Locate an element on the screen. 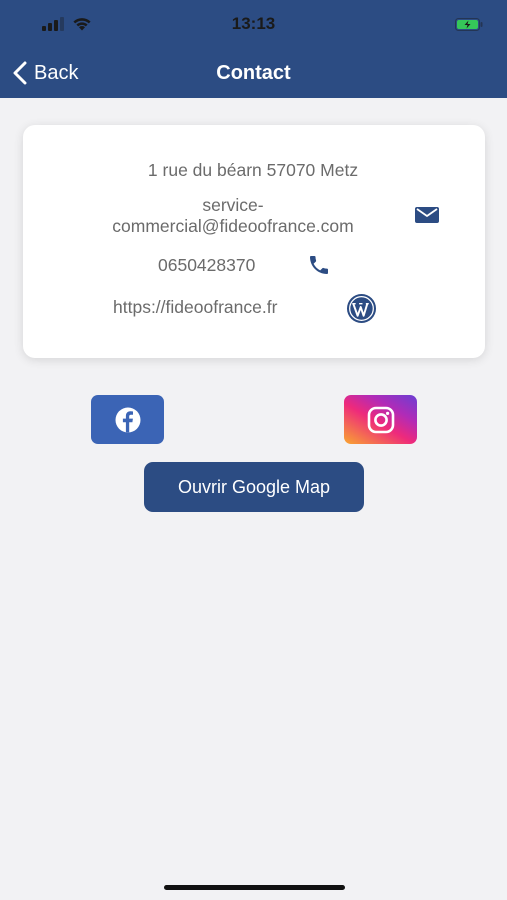 The height and width of the screenshot is (900, 507). status-bar: 13:13 is located at coordinates (253, 24).